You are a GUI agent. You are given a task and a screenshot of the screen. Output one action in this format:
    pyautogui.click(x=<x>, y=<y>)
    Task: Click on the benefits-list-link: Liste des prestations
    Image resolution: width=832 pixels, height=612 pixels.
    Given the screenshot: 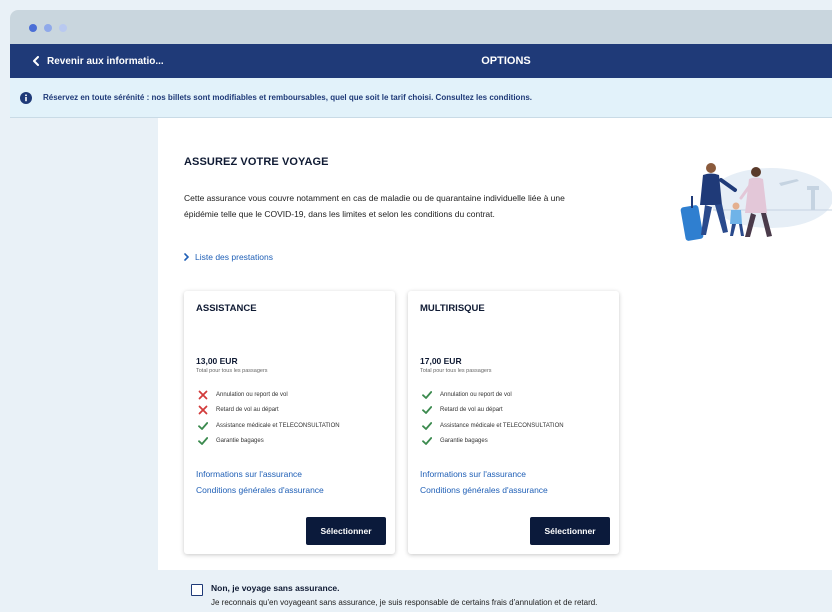 What is the action you would take?
    pyautogui.click(x=228, y=257)
    